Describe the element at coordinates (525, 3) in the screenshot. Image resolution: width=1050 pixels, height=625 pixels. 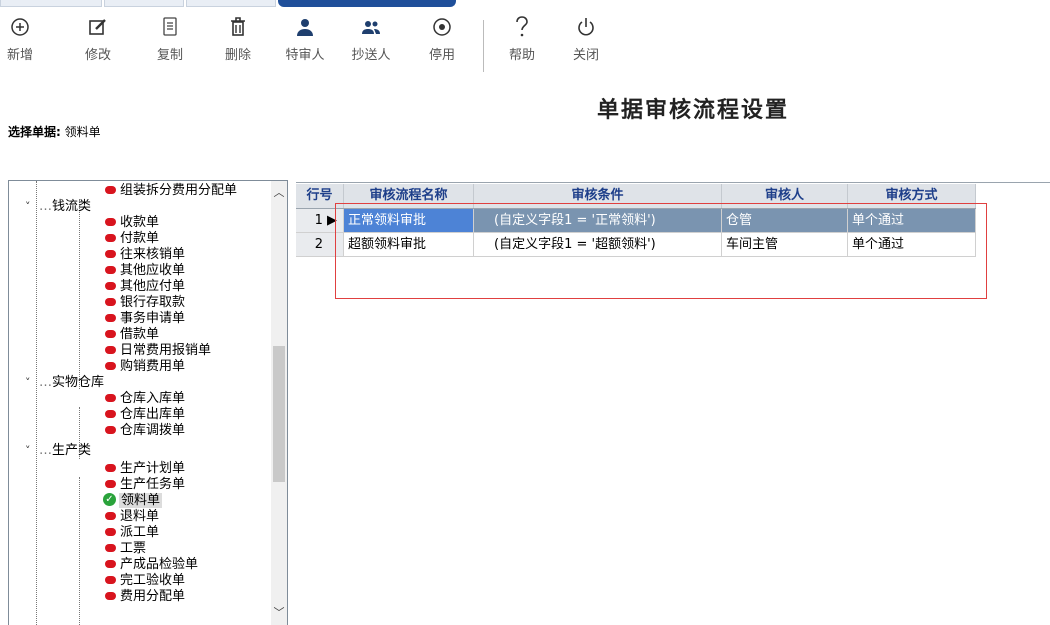
I see `tab-strip` at that location.